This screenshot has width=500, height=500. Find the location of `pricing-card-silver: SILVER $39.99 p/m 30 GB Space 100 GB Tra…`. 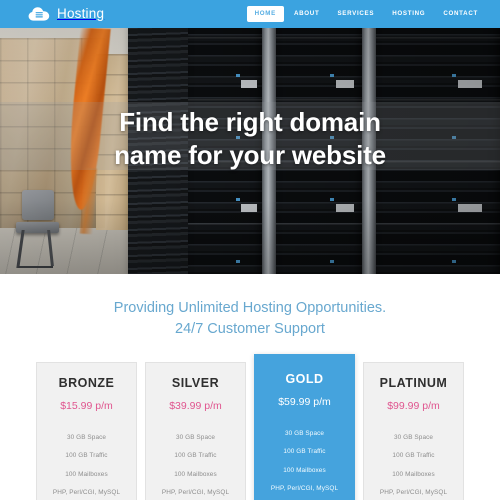

pricing-card-silver: SILVER $39.99 p/m 30 GB Space 100 GB Tra… is located at coordinates (195, 431).